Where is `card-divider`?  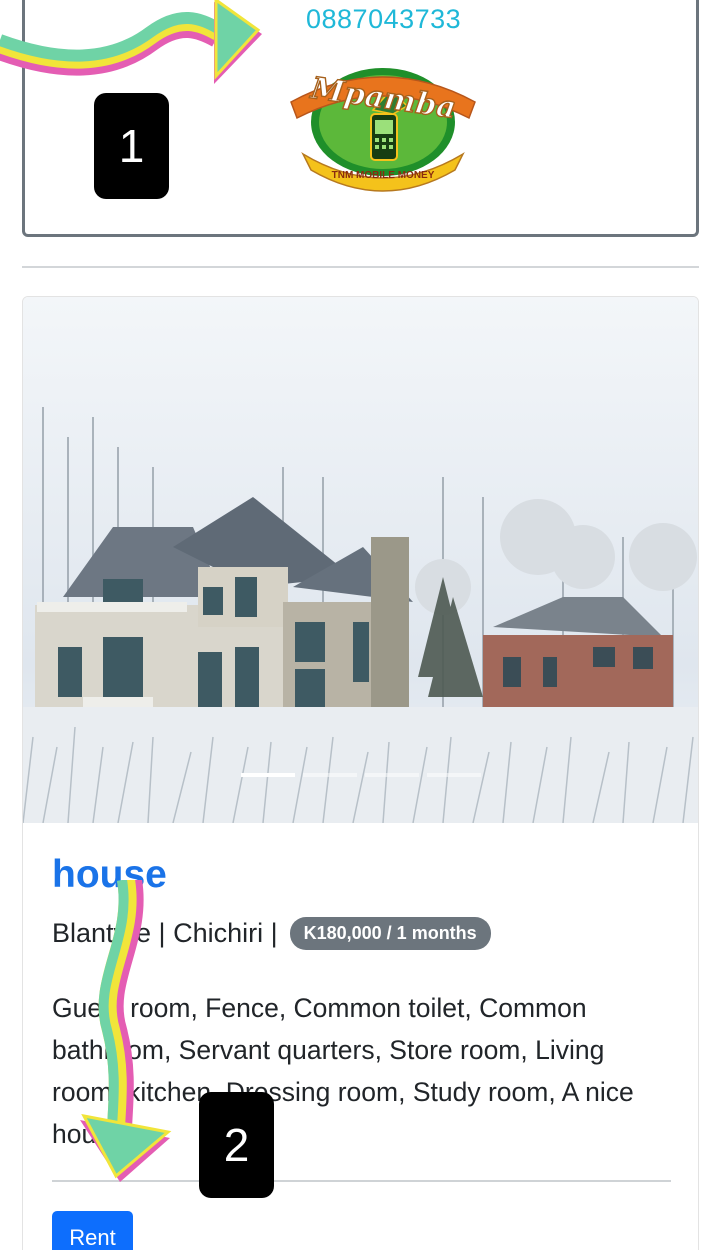 card-divider is located at coordinates (361, 1181).